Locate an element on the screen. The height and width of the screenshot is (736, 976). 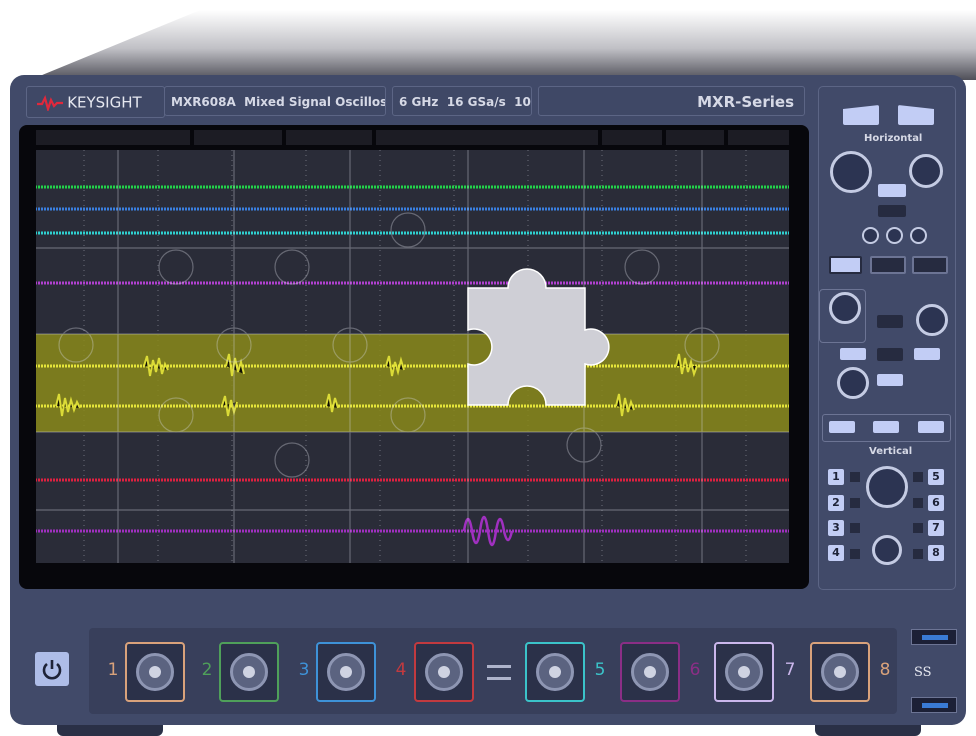
brand-plate: KEYSIGHT is located at coordinates (95, 102).